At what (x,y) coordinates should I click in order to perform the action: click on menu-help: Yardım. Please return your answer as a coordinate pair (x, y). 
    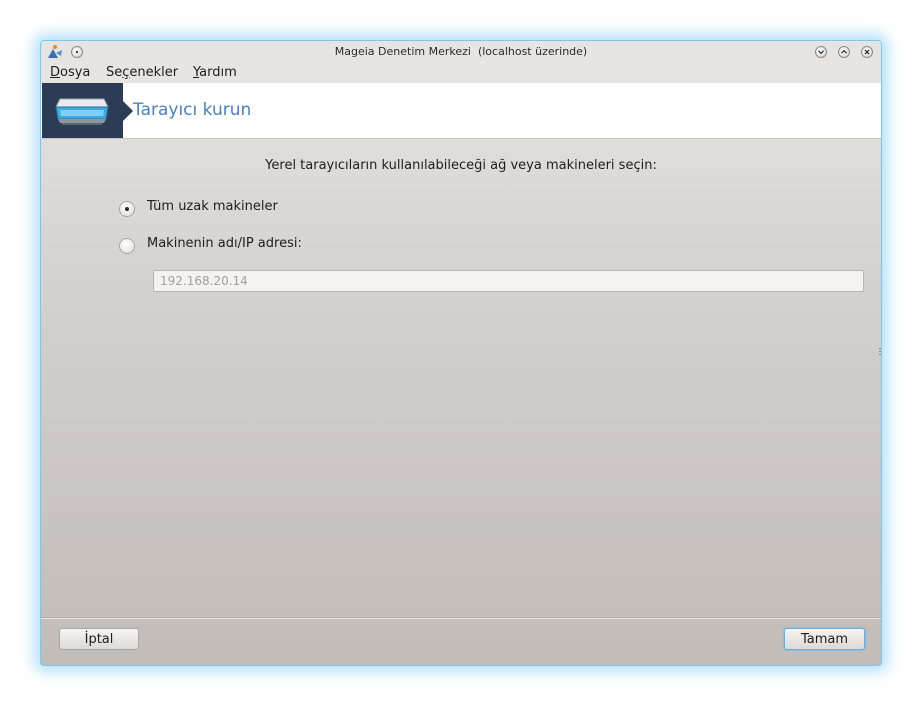
    Looking at the image, I should click on (215, 72).